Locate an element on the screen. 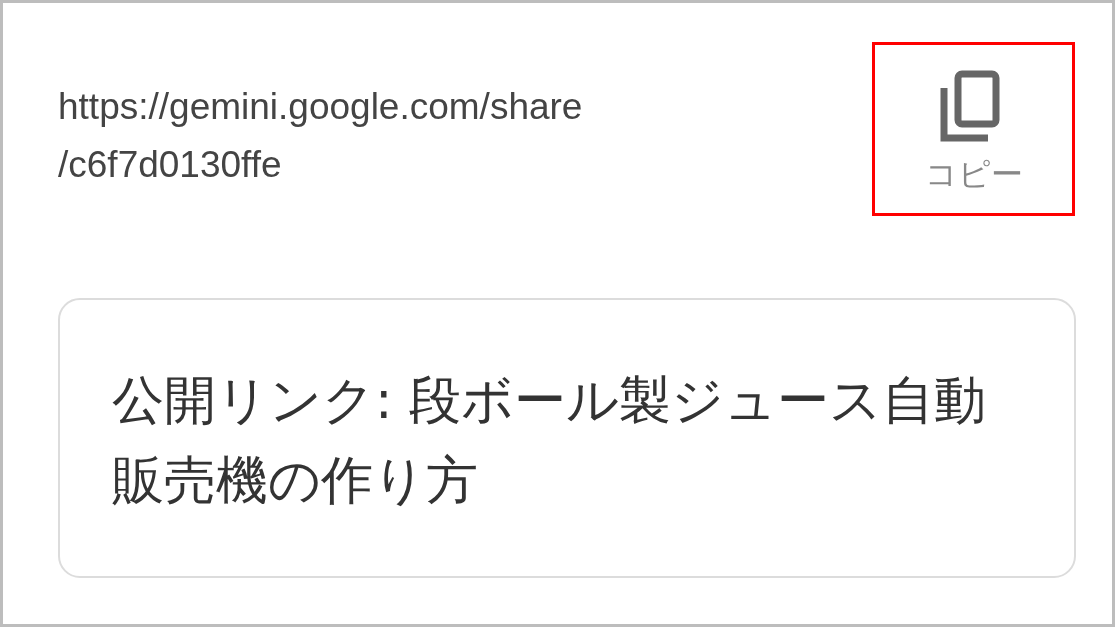 The height and width of the screenshot is (627, 1115). copy-button: コピー is located at coordinates (973, 129).